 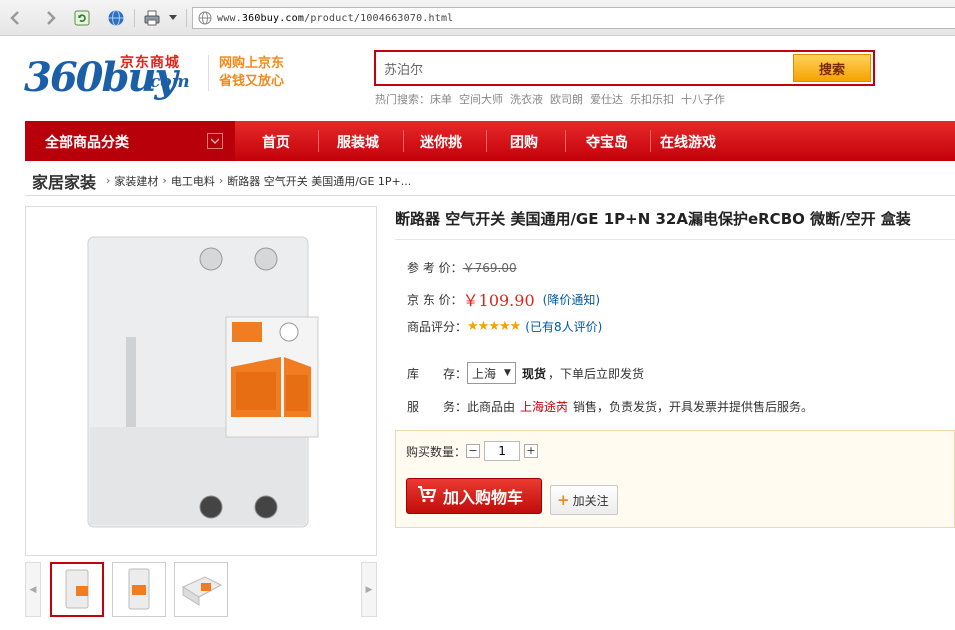 I want to click on follow-button: + 加关注, so click(x=584, y=500).